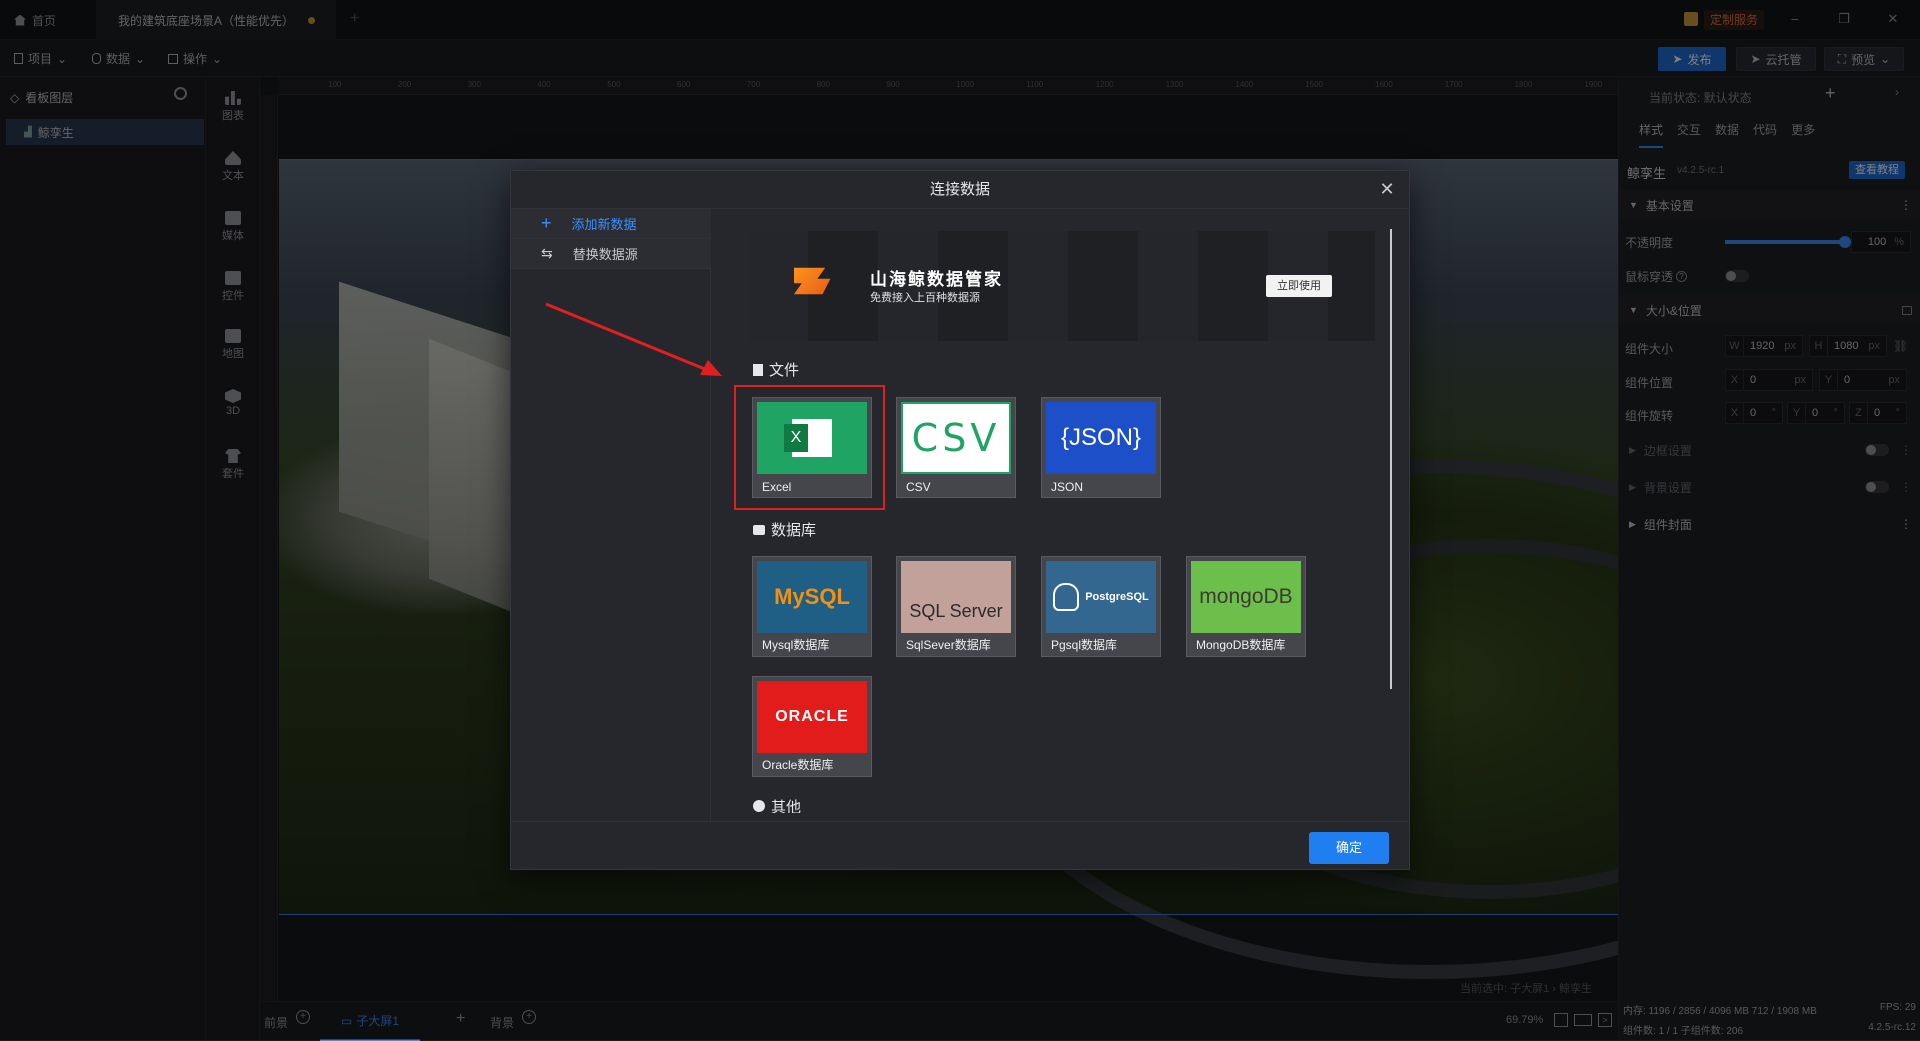 This screenshot has width=1920, height=1041. Describe the element at coordinates (611, 515) in the screenshot. I see `dialog-nav: + 添加新数据 ⇆ 替换数据源` at that location.